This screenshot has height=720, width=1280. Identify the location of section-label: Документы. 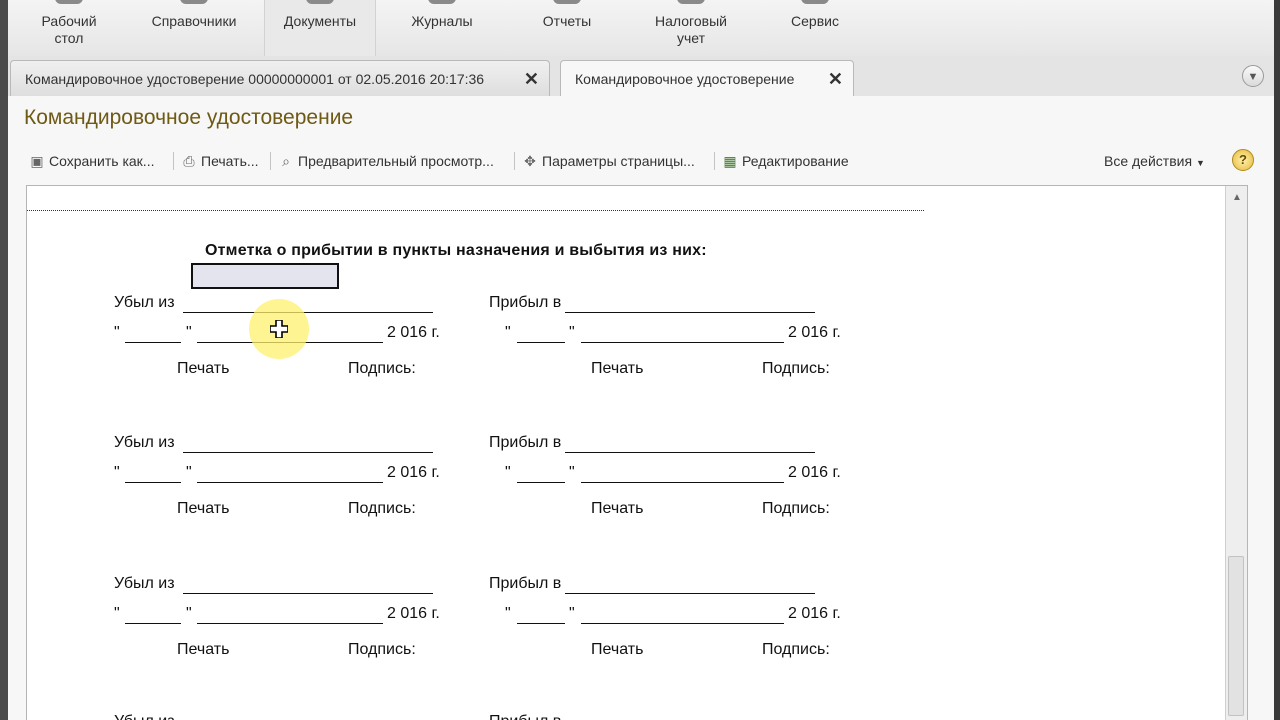
(320, 21).